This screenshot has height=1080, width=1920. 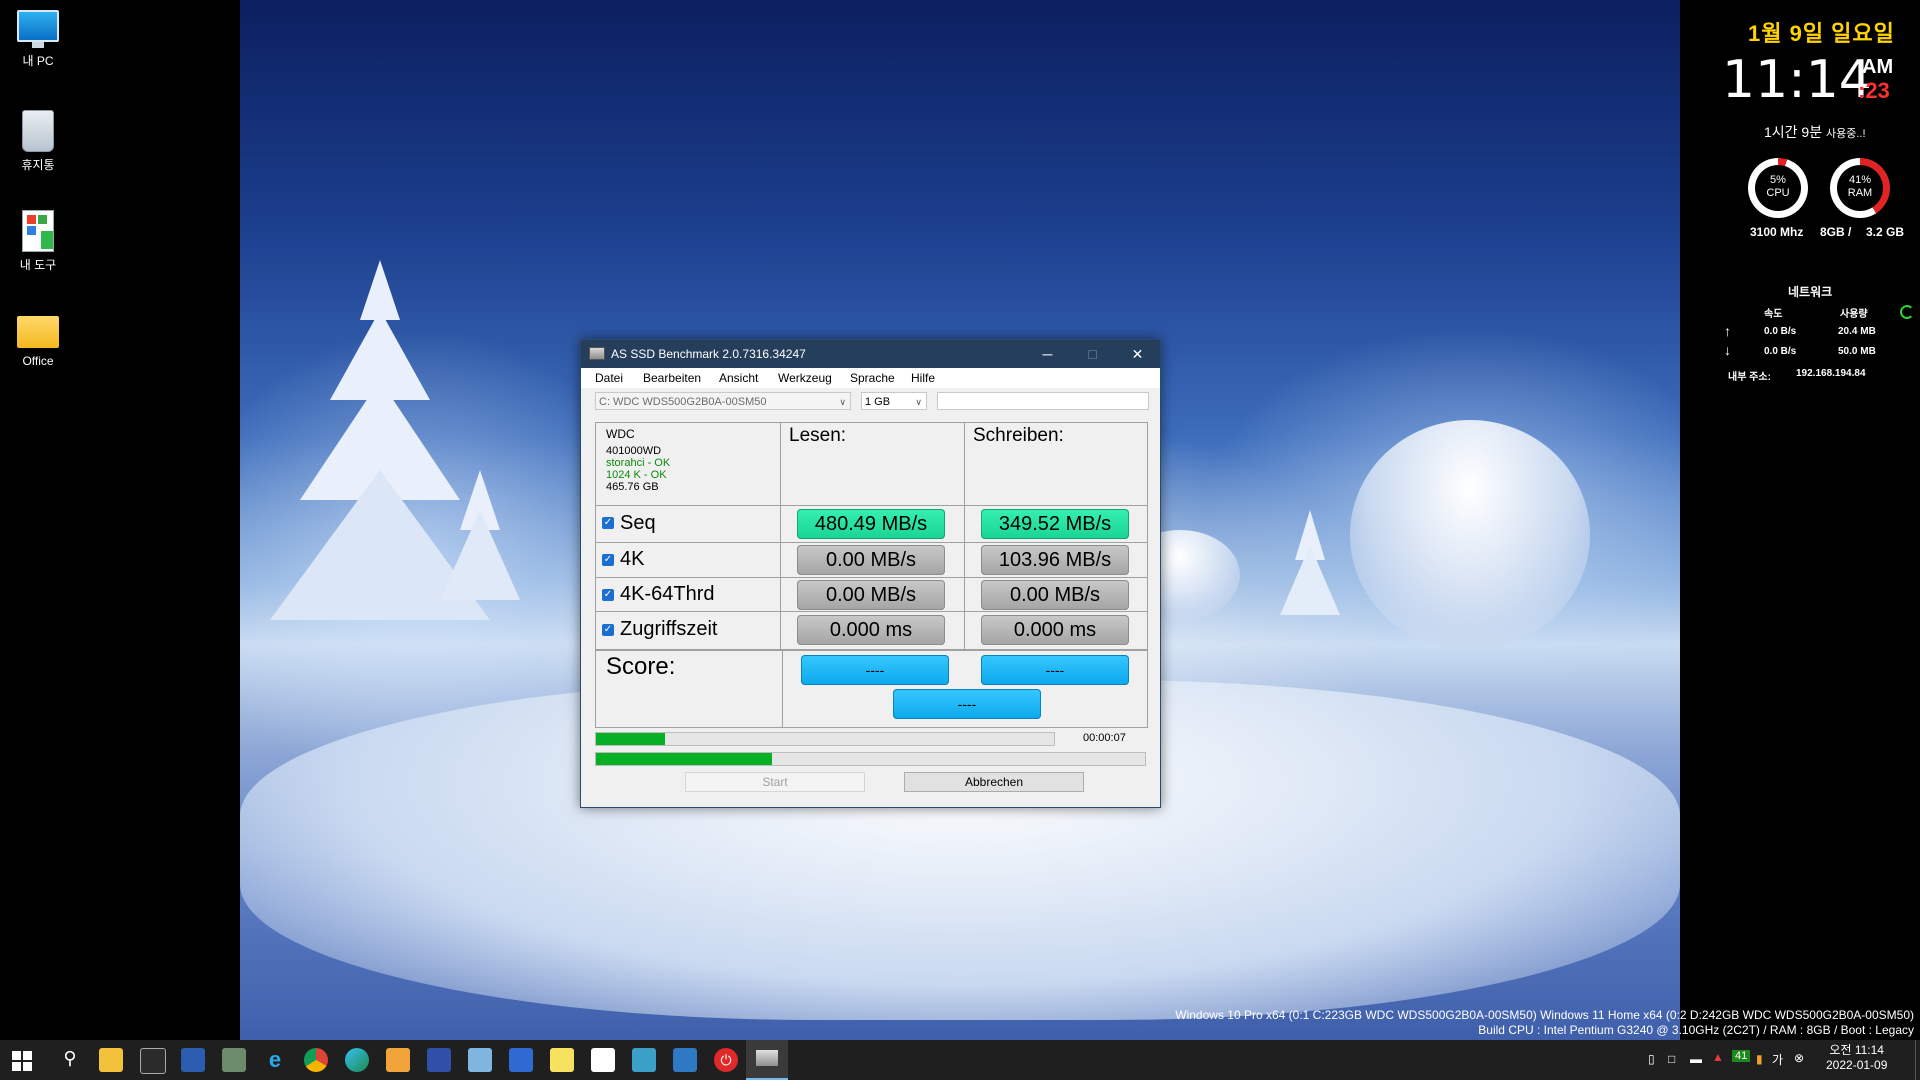 I want to click on usb-icon: ▯, so click(x=1651, y=1059).